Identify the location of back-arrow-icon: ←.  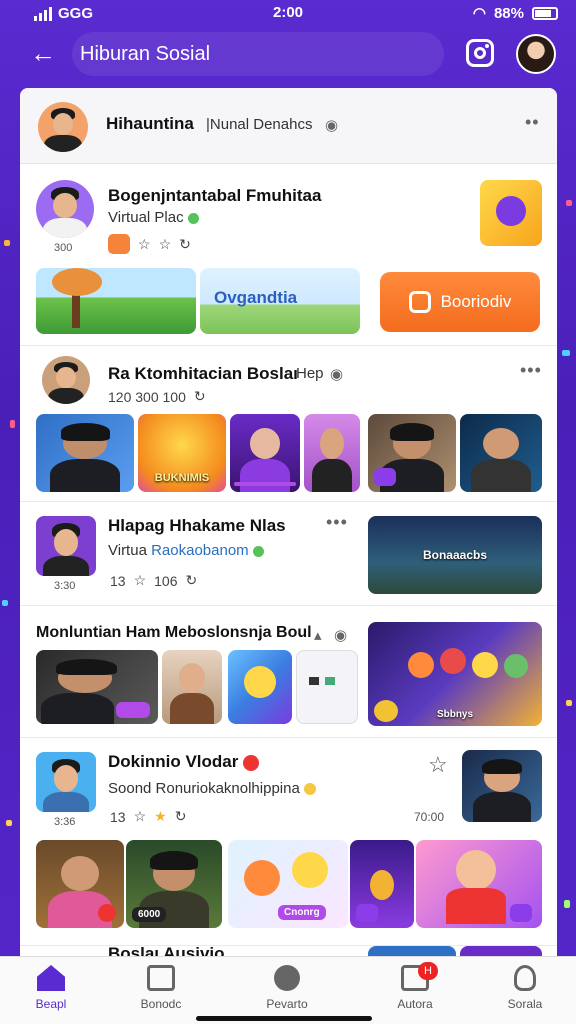
(43, 53).